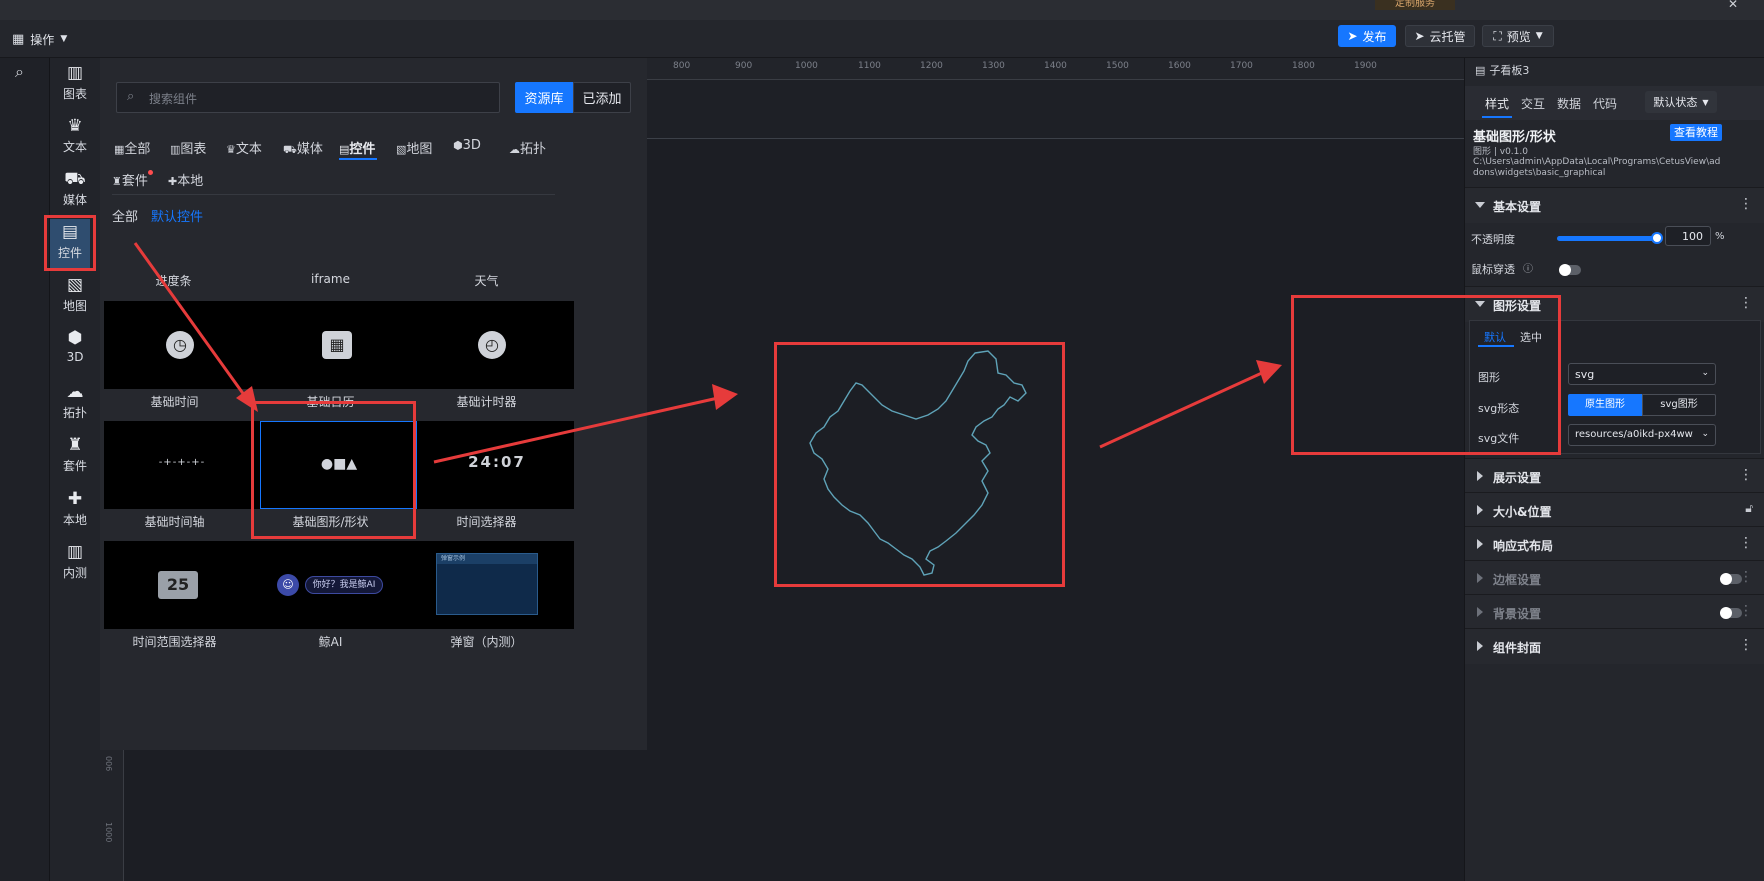  I want to click on properties-tabs: 样式 交互 数据 代码 默认状态 ▼, so click(1614, 103).